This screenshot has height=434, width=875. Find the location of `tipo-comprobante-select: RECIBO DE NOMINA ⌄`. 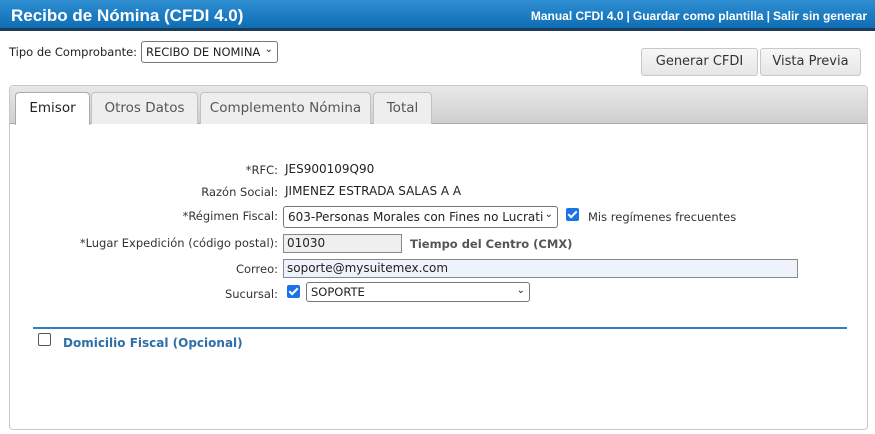

tipo-comprobante-select: RECIBO DE NOMINA ⌄ is located at coordinates (209, 52).